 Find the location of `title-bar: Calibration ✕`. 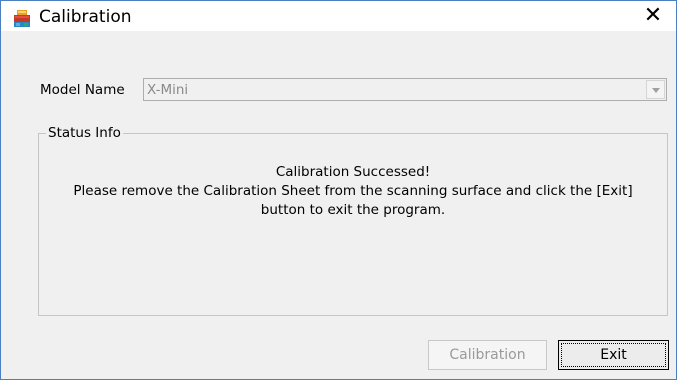

title-bar: Calibration ✕ is located at coordinates (338, 16).